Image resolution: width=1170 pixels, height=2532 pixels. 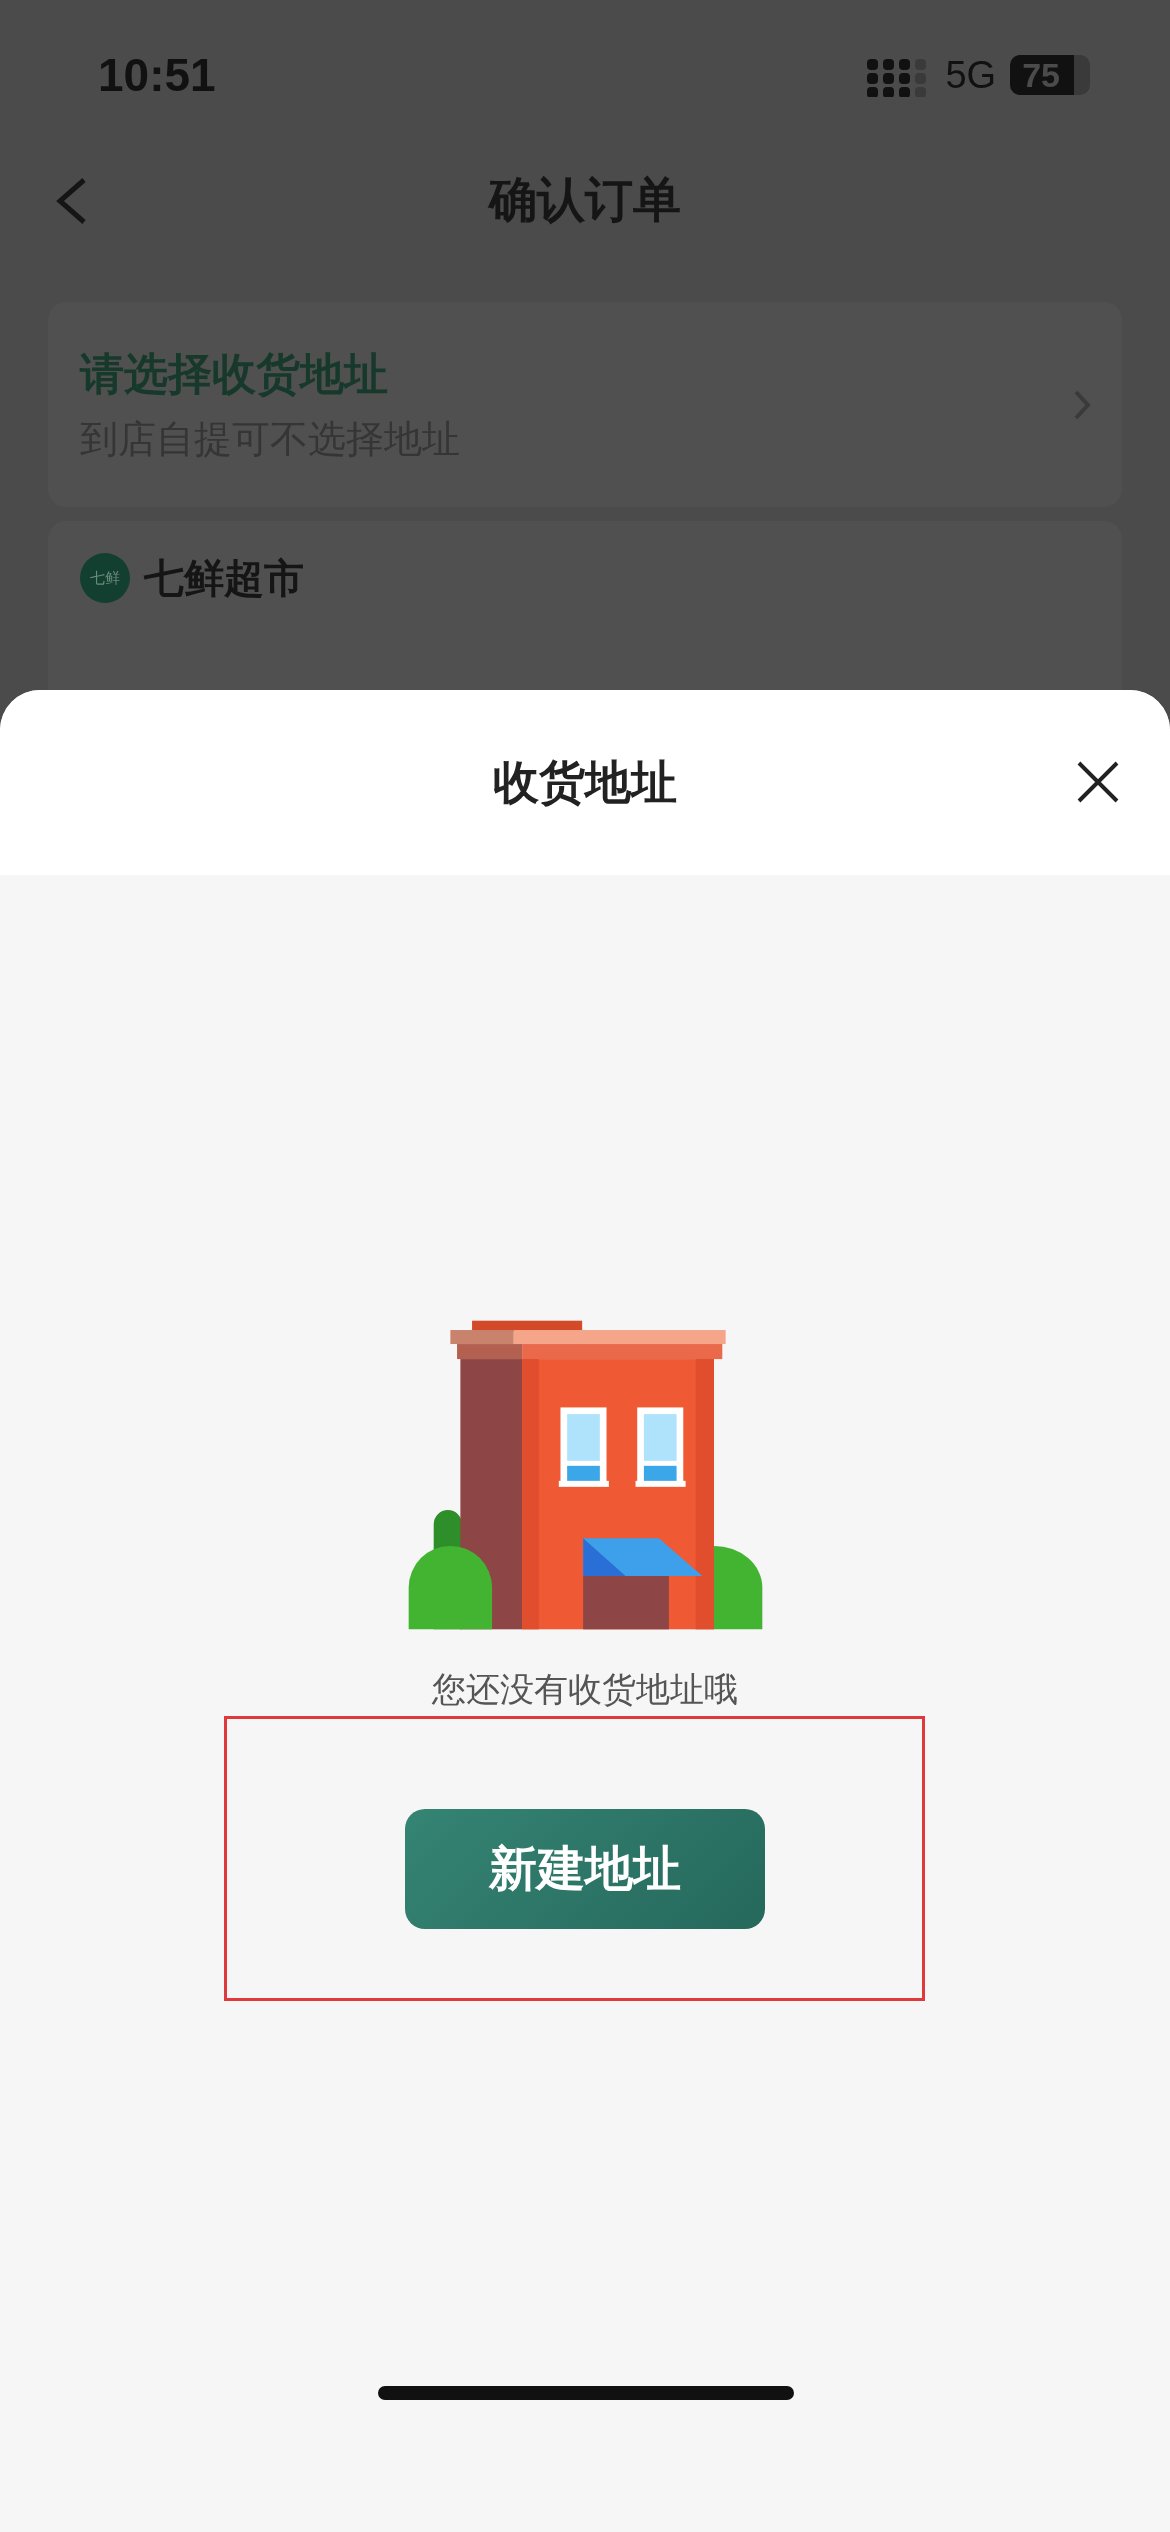 I want to click on status-time: 10:51, so click(x=157, y=75).